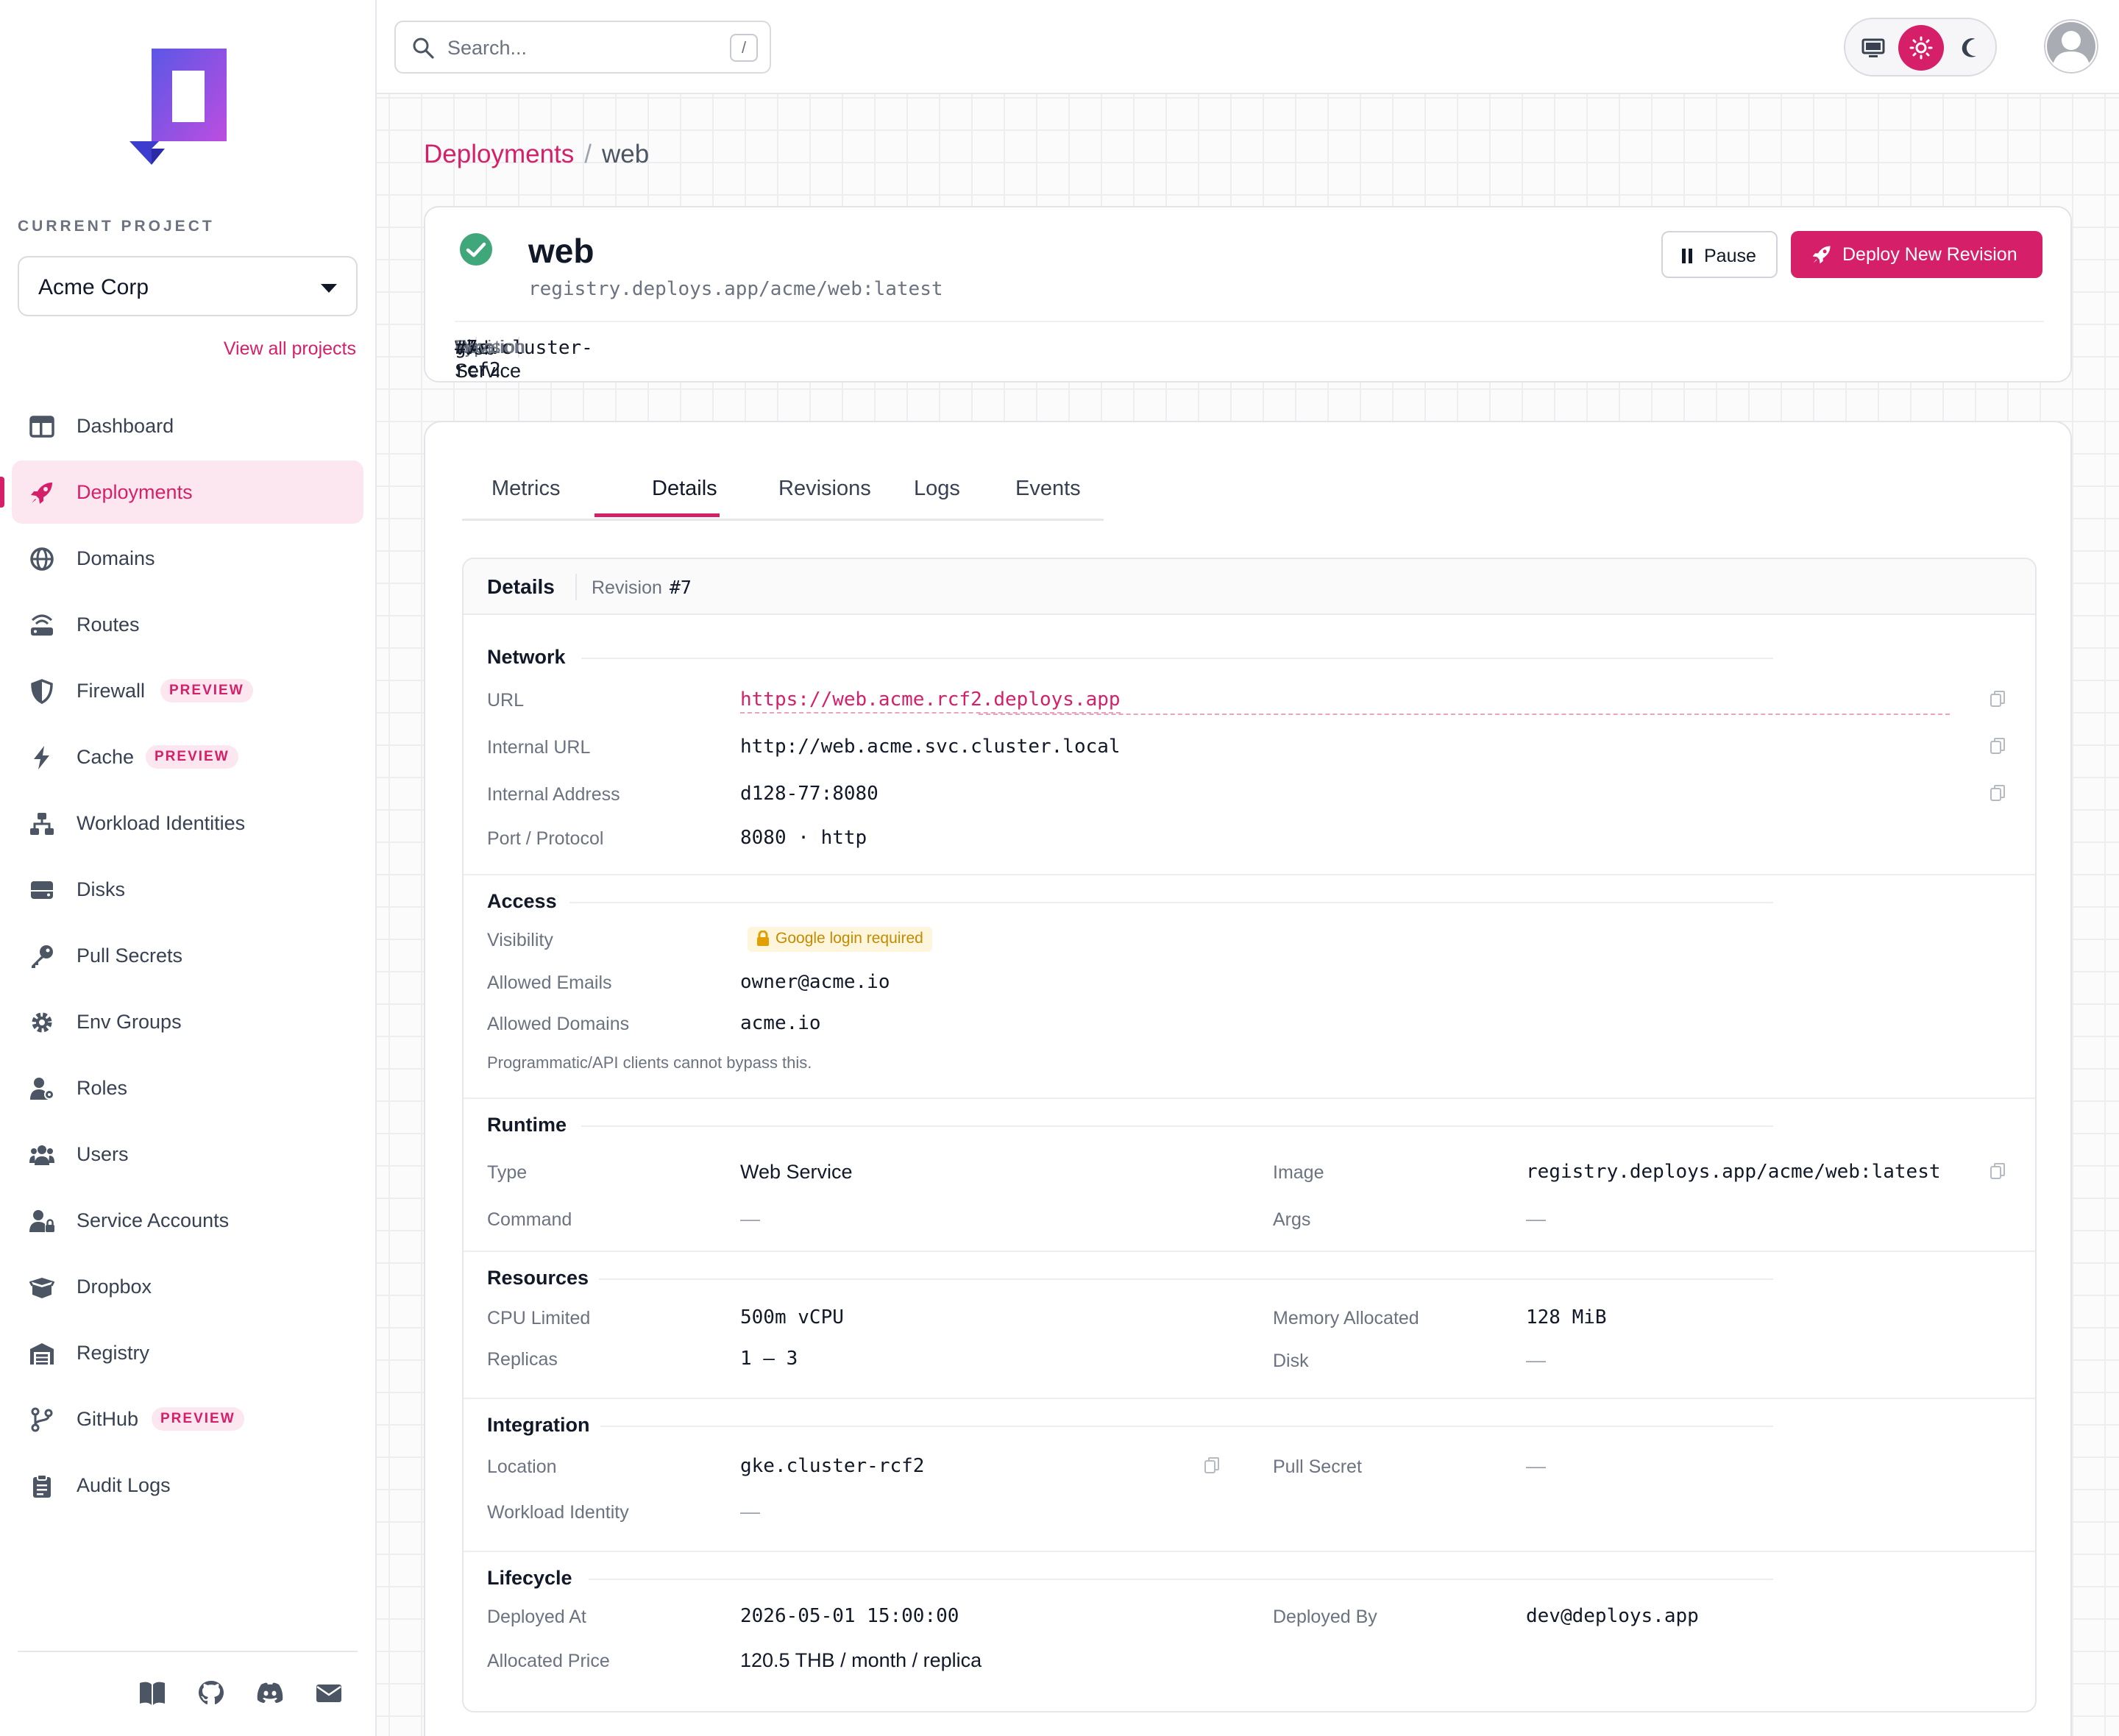  What do you see at coordinates (476, 249) in the screenshot?
I see `status-success-icon` at bounding box center [476, 249].